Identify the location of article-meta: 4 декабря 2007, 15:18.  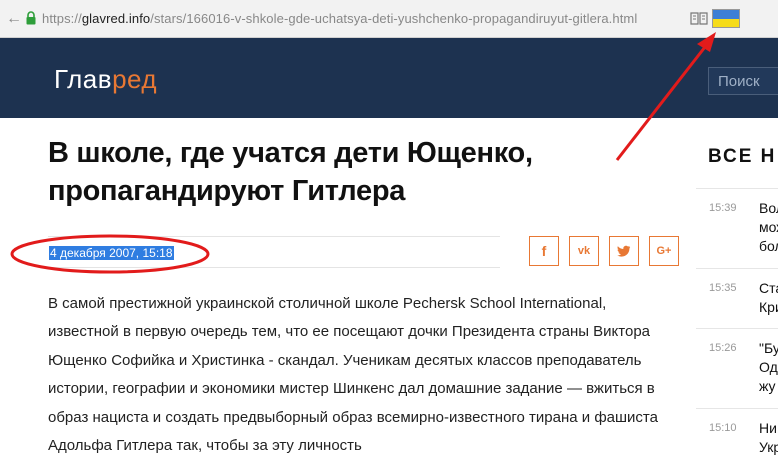
(274, 252).